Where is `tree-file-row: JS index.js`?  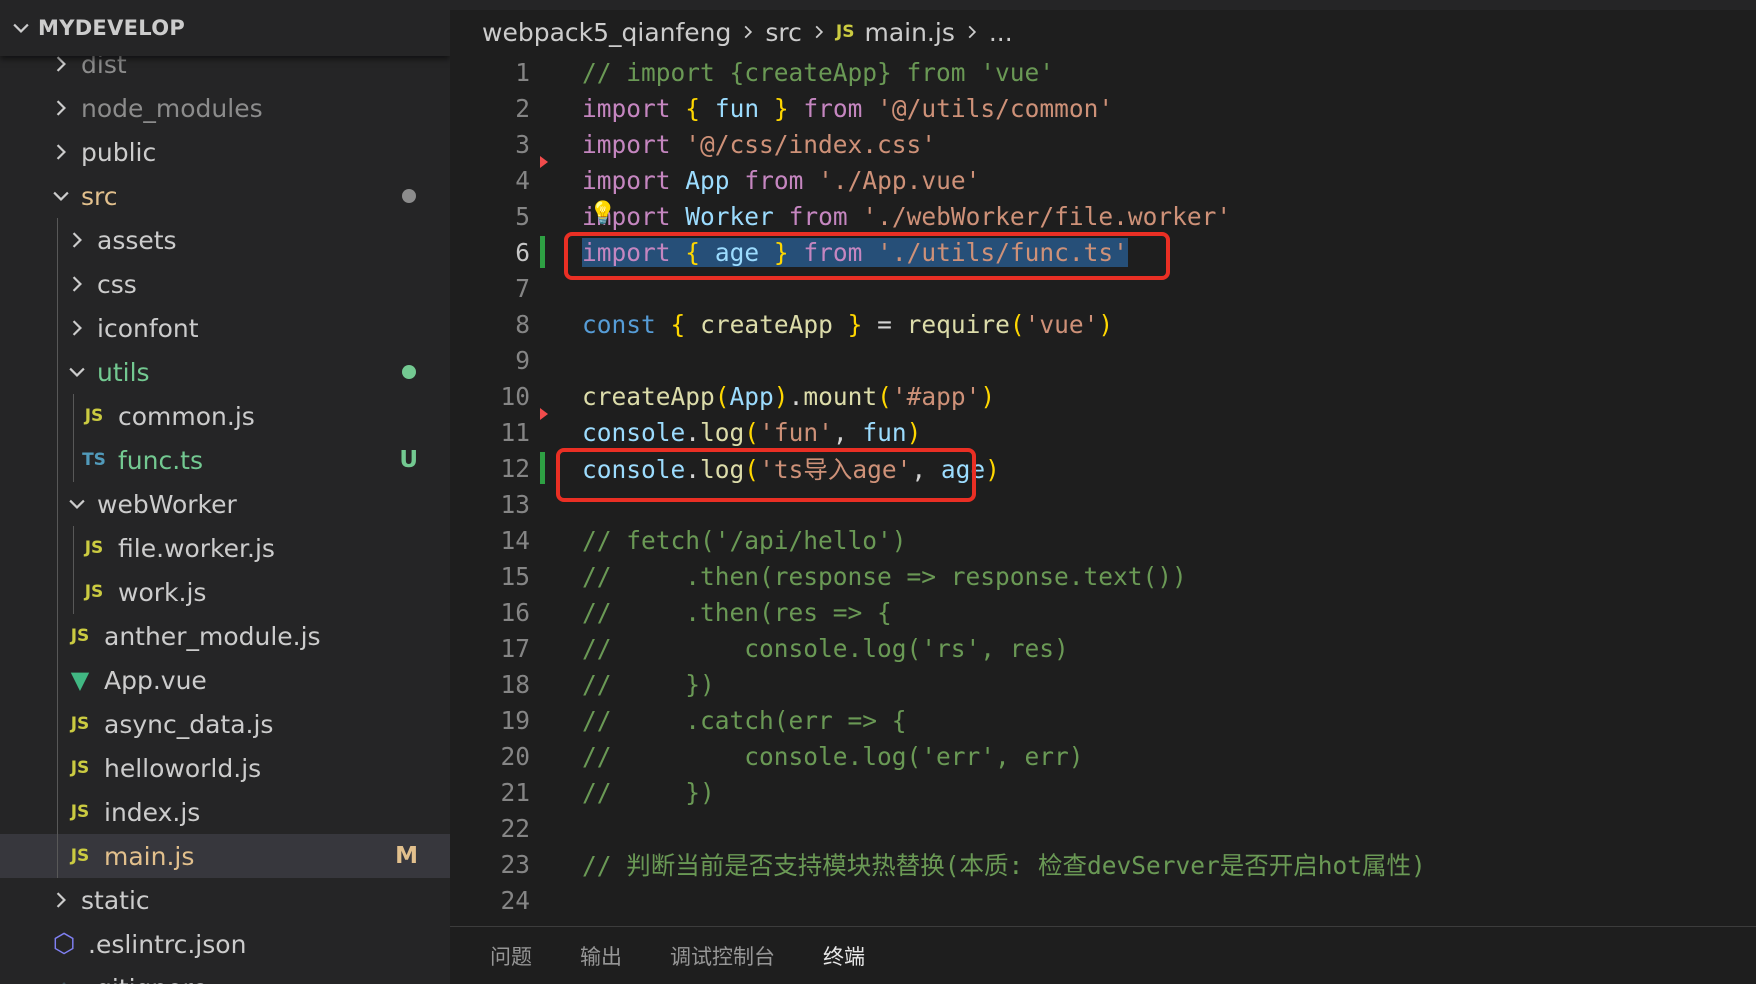
tree-file-row: JS index.js is located at coordinates (225, 812).